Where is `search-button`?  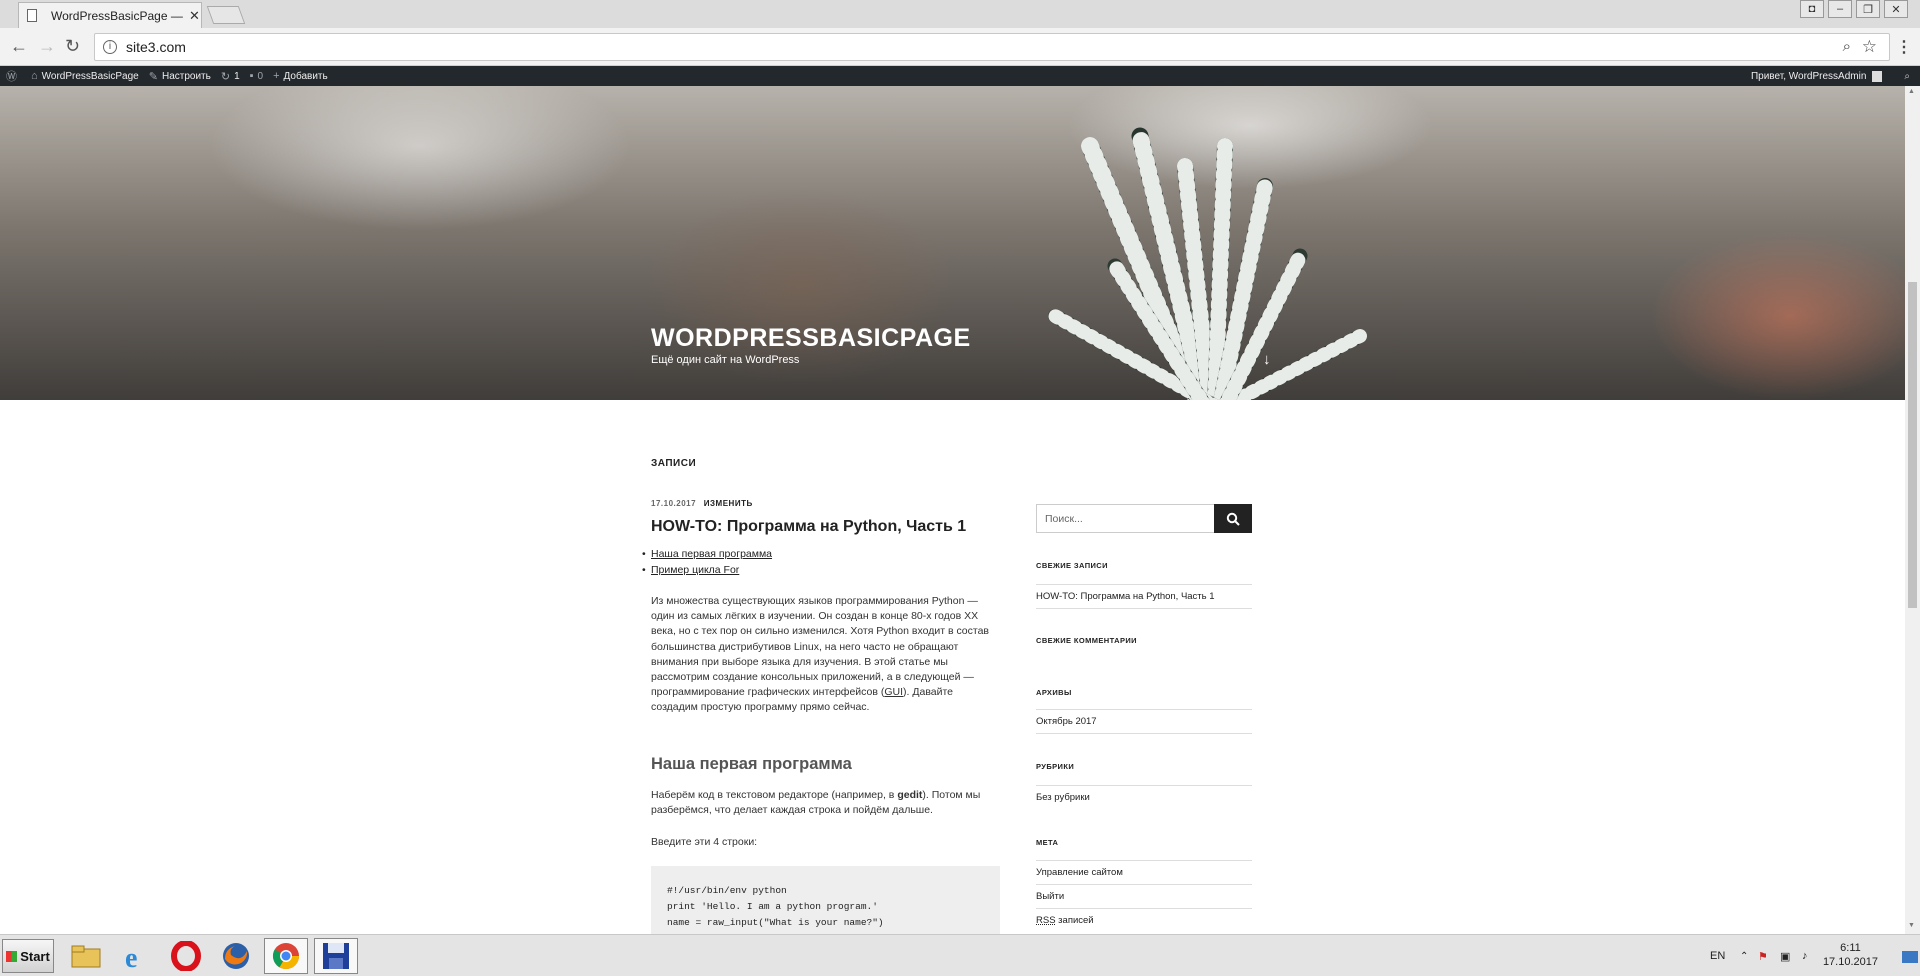
search-button is located at coordinates (1233, 518).